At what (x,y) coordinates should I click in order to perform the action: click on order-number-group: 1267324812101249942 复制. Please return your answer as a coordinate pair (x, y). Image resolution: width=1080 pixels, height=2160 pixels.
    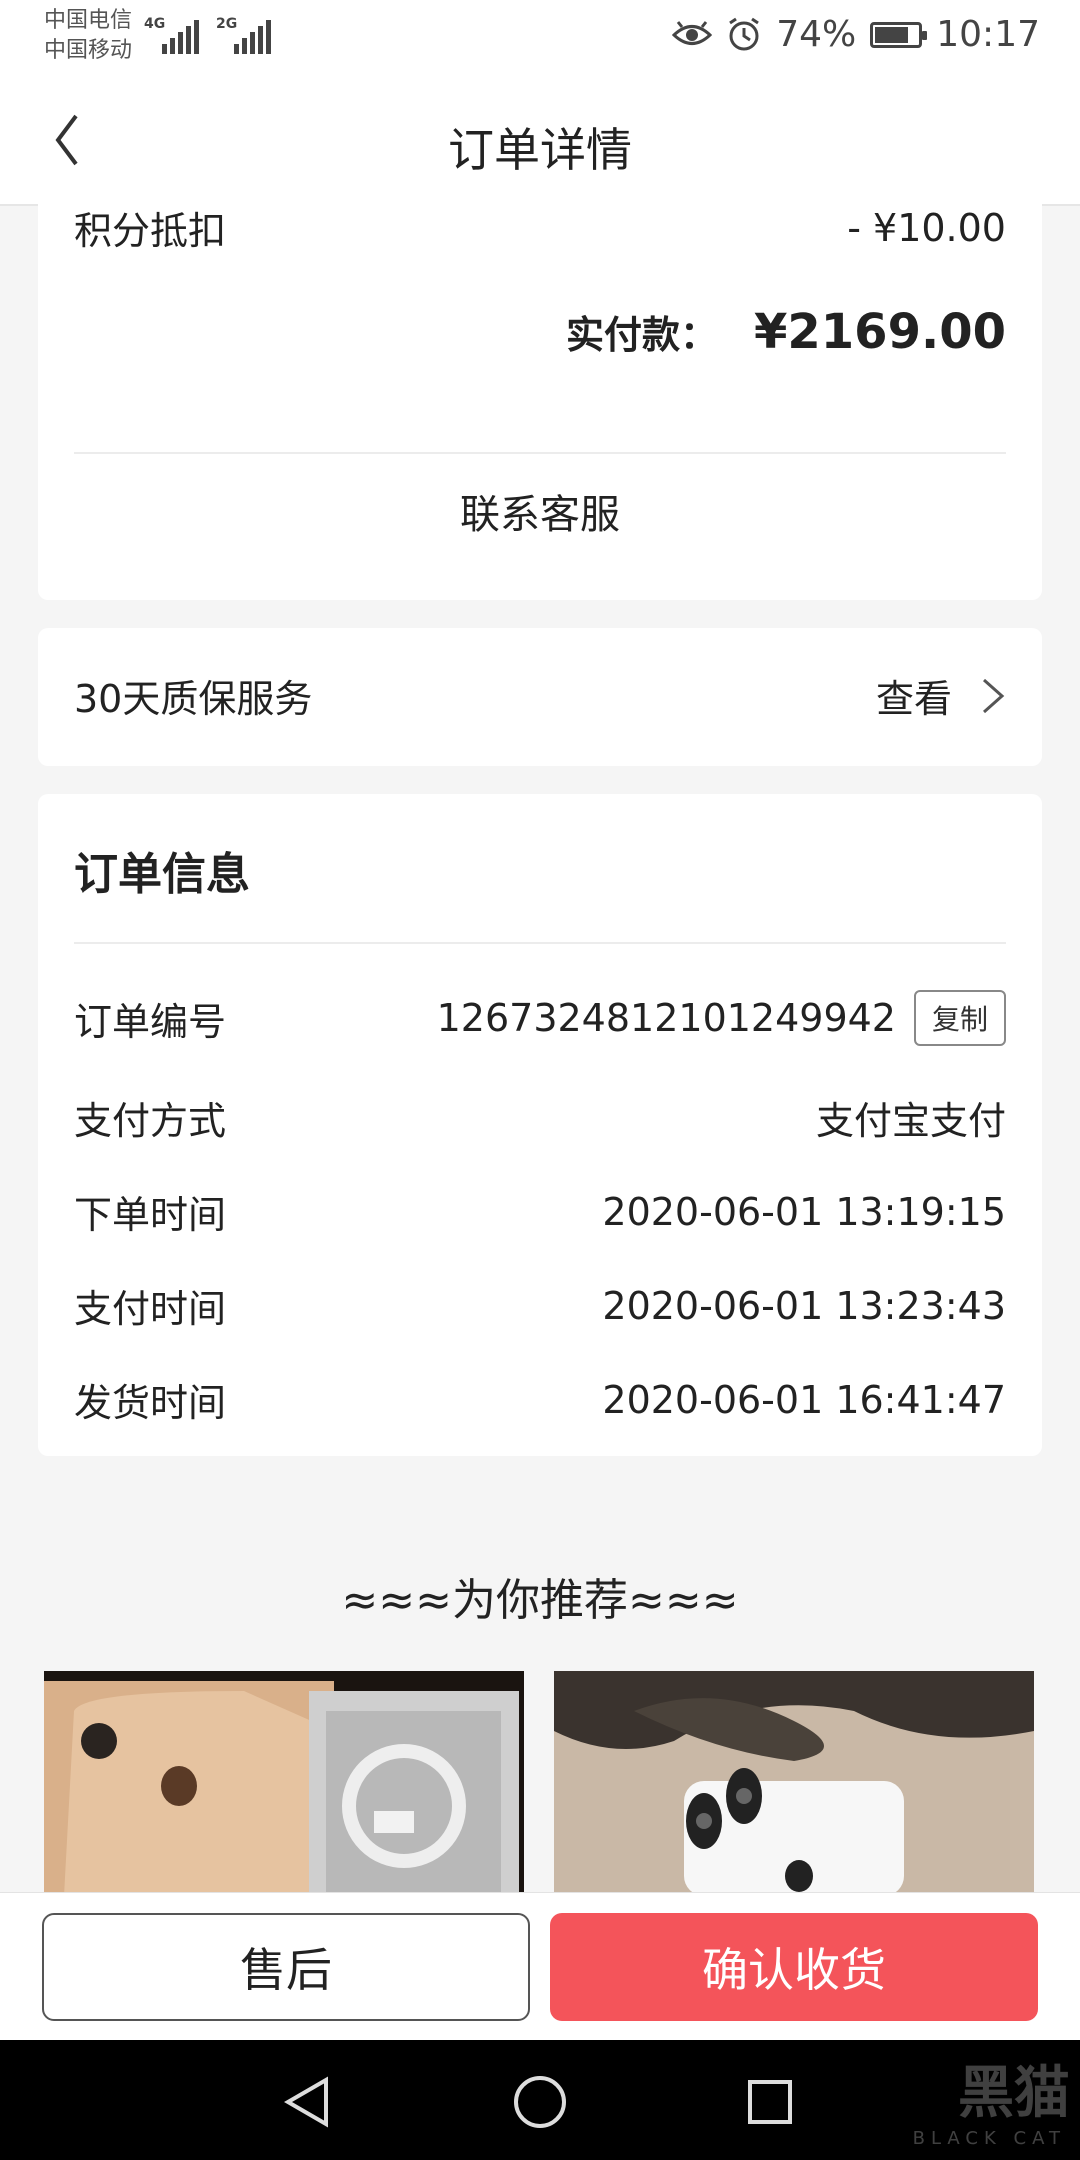
    Looking at the image, I should click on (721, 1018).